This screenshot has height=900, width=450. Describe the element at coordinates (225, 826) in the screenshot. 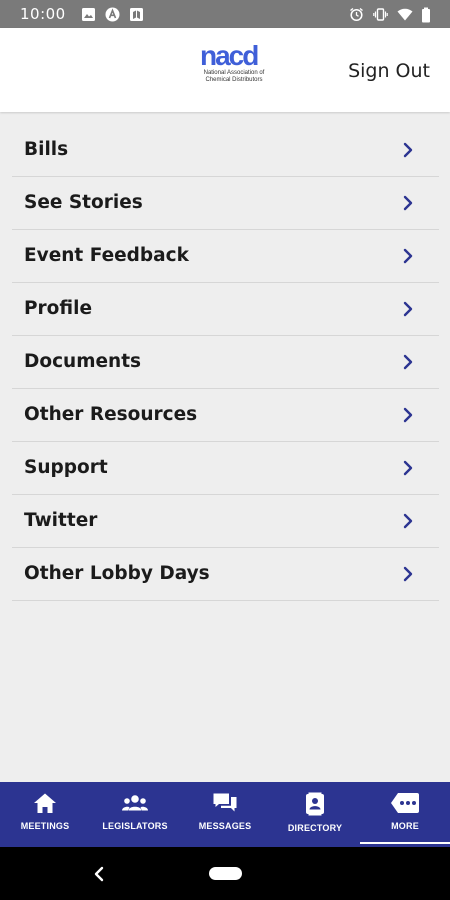

I see `tab-label: MESSAGES` at that location.